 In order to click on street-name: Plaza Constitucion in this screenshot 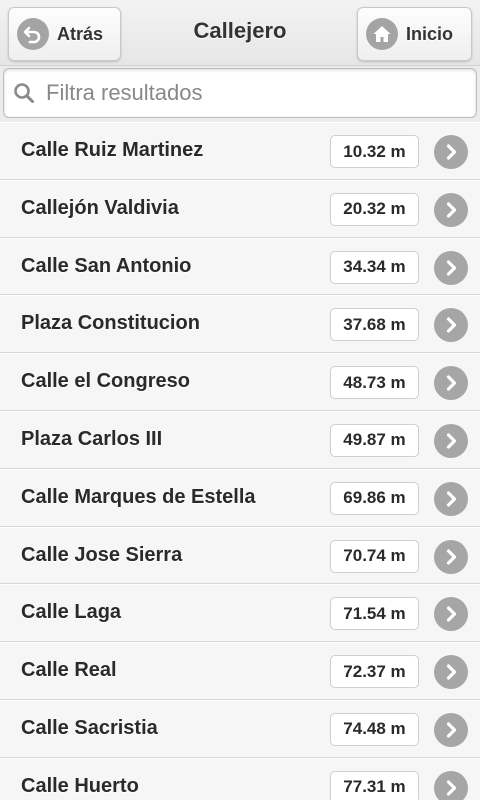, I will do `click(110, 323)`.